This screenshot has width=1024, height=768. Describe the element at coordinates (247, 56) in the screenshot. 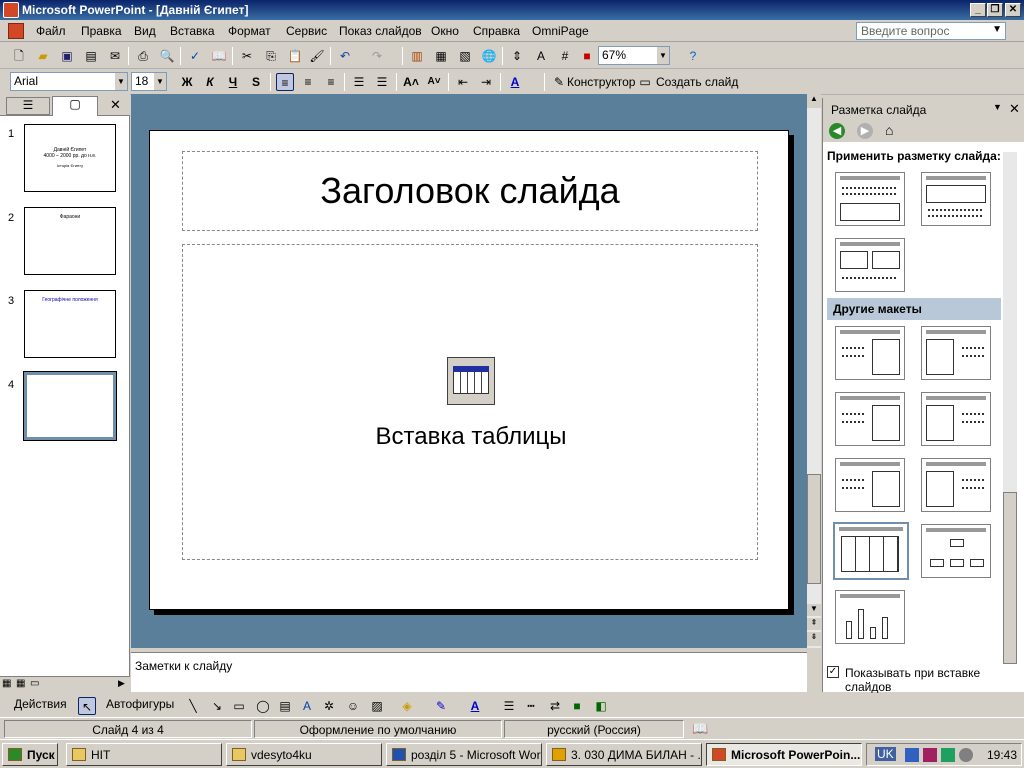

I see `cut-icon: ✂` at that location.